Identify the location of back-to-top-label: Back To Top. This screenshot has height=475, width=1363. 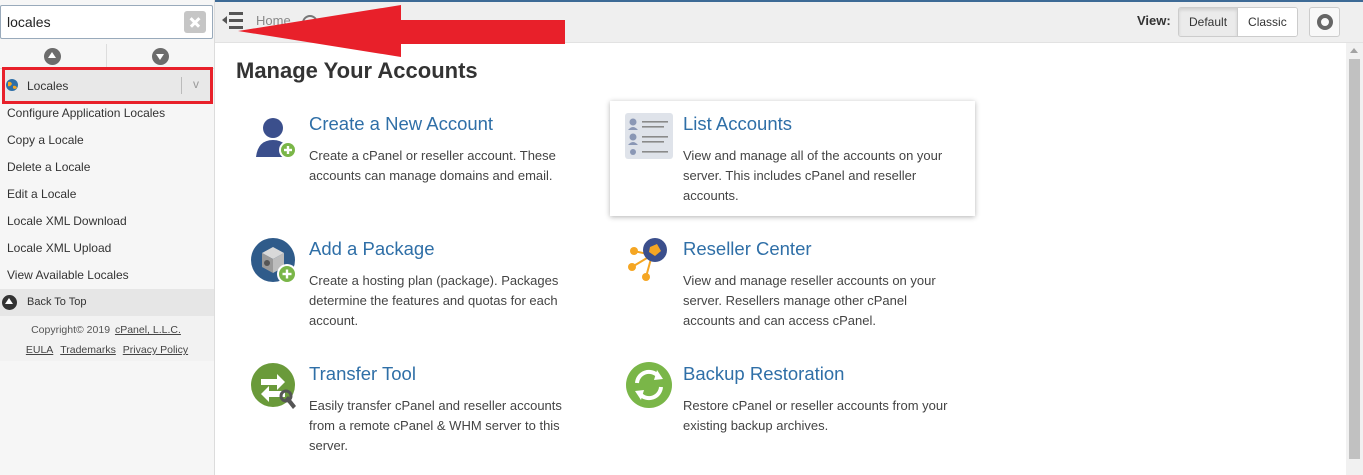
(57, 302).